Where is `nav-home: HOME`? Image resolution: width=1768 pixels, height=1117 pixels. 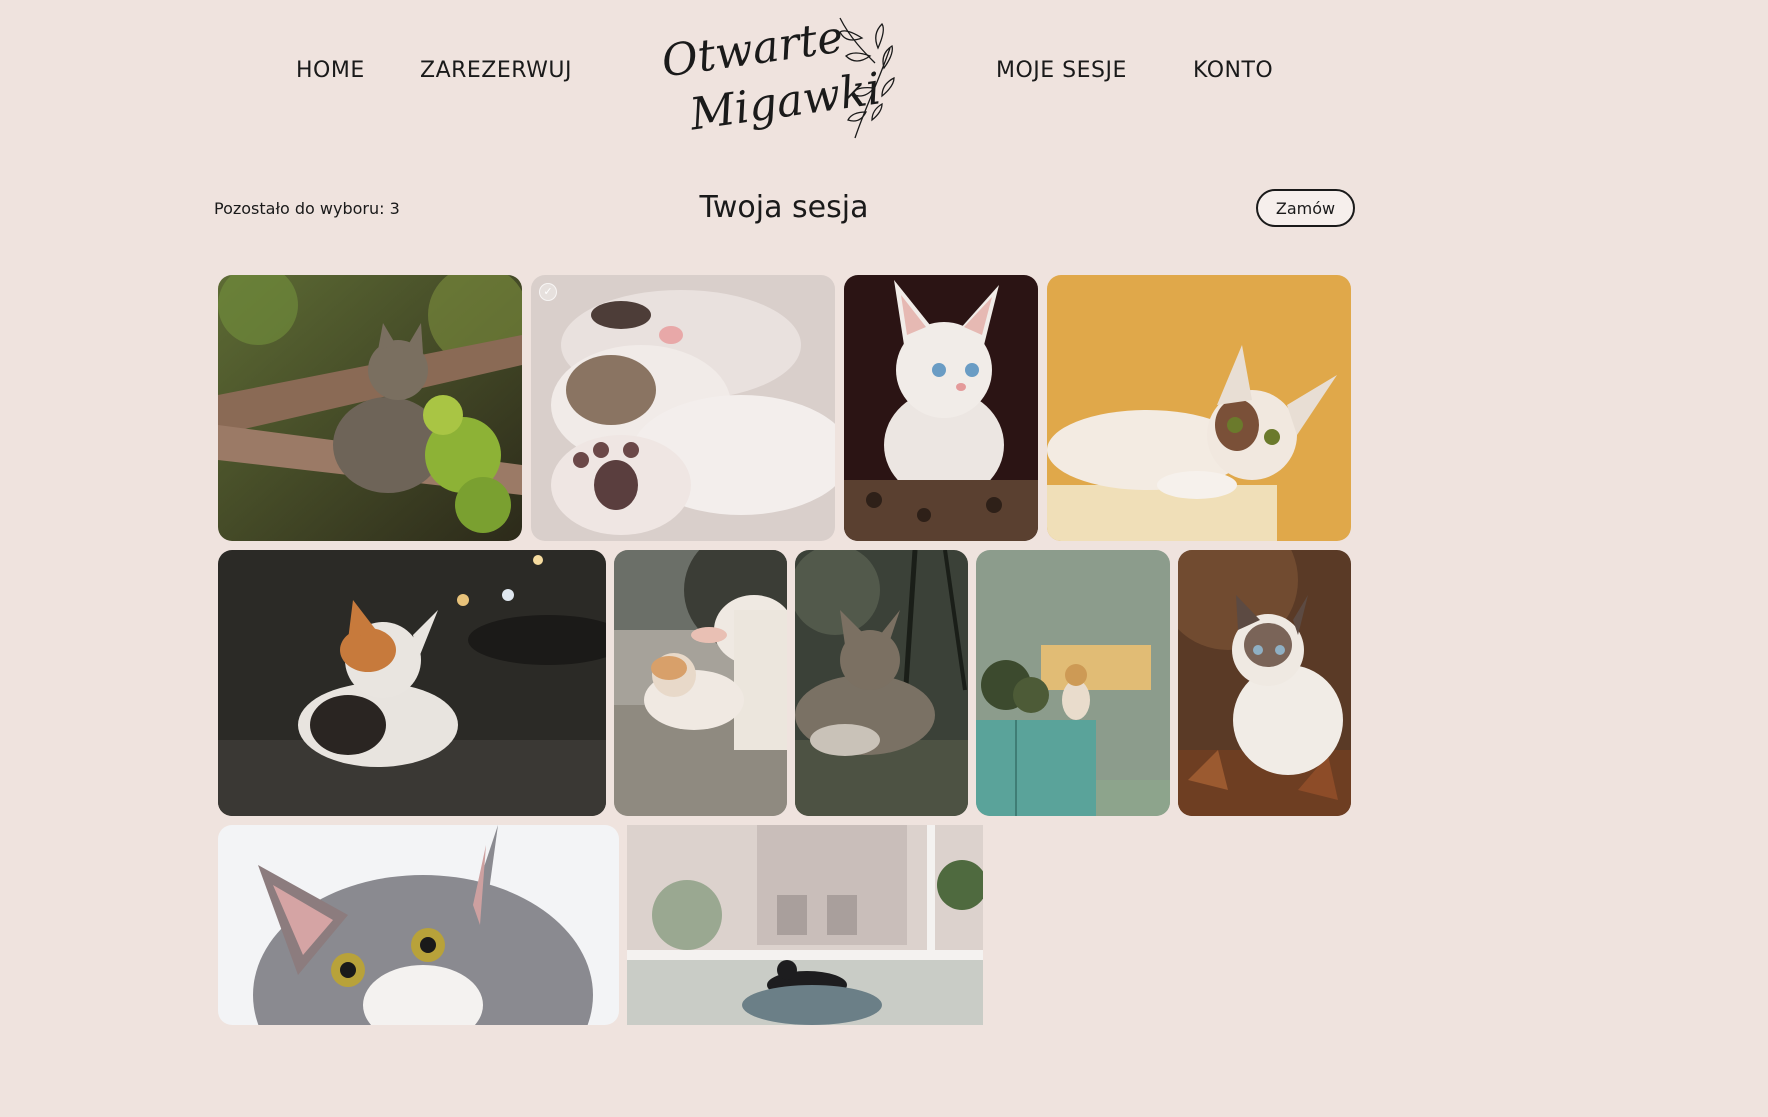 nav-home: HOME is located at coordinates (330, 70).